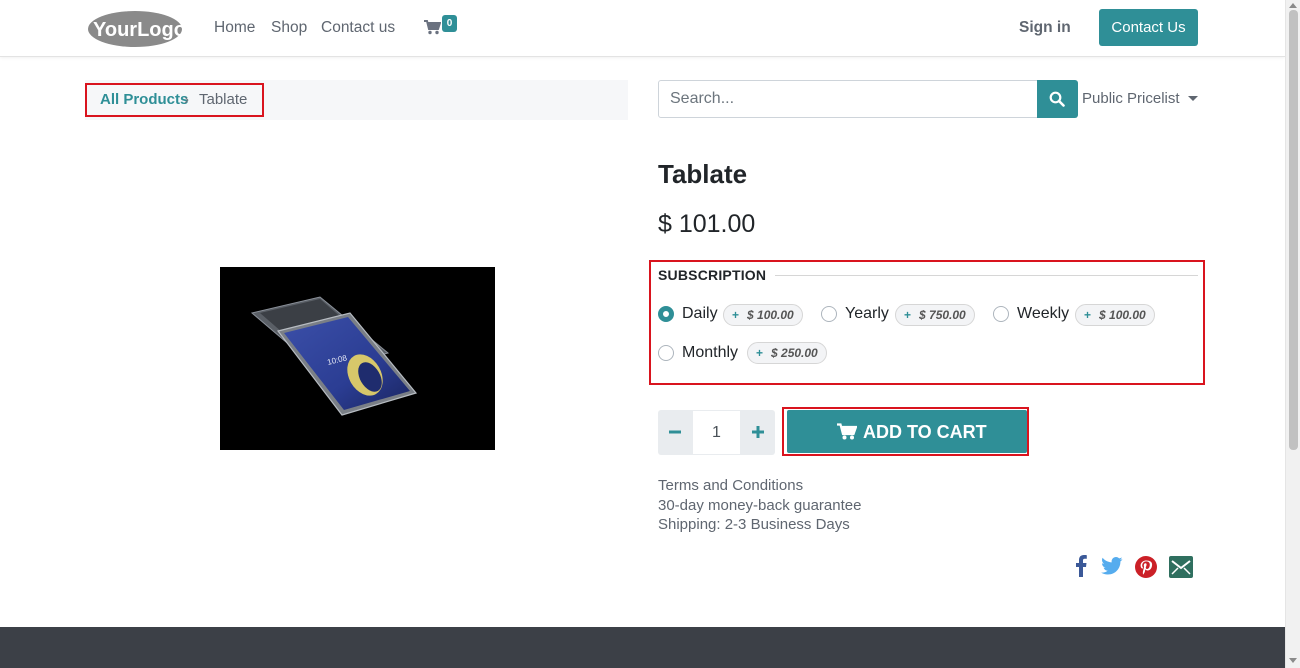 The image size is (1300, 668). I want to click on site-footer, so click(642, 647).